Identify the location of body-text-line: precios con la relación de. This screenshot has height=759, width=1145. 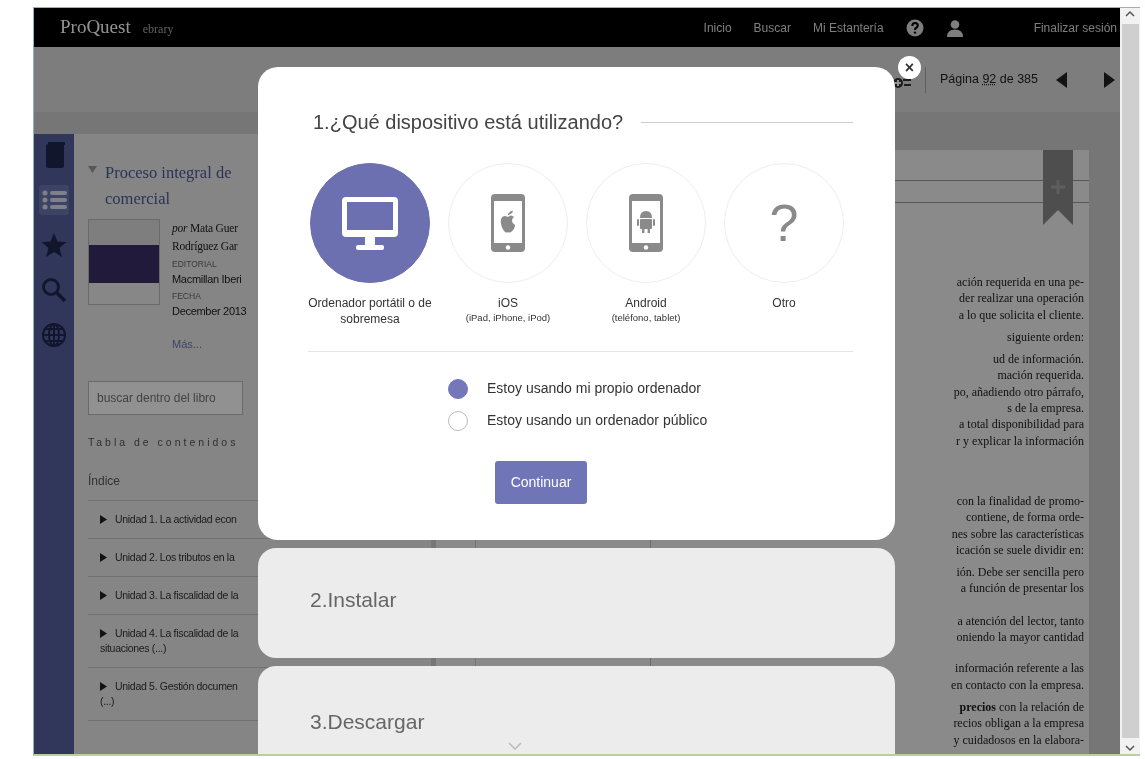
(1021, 707).